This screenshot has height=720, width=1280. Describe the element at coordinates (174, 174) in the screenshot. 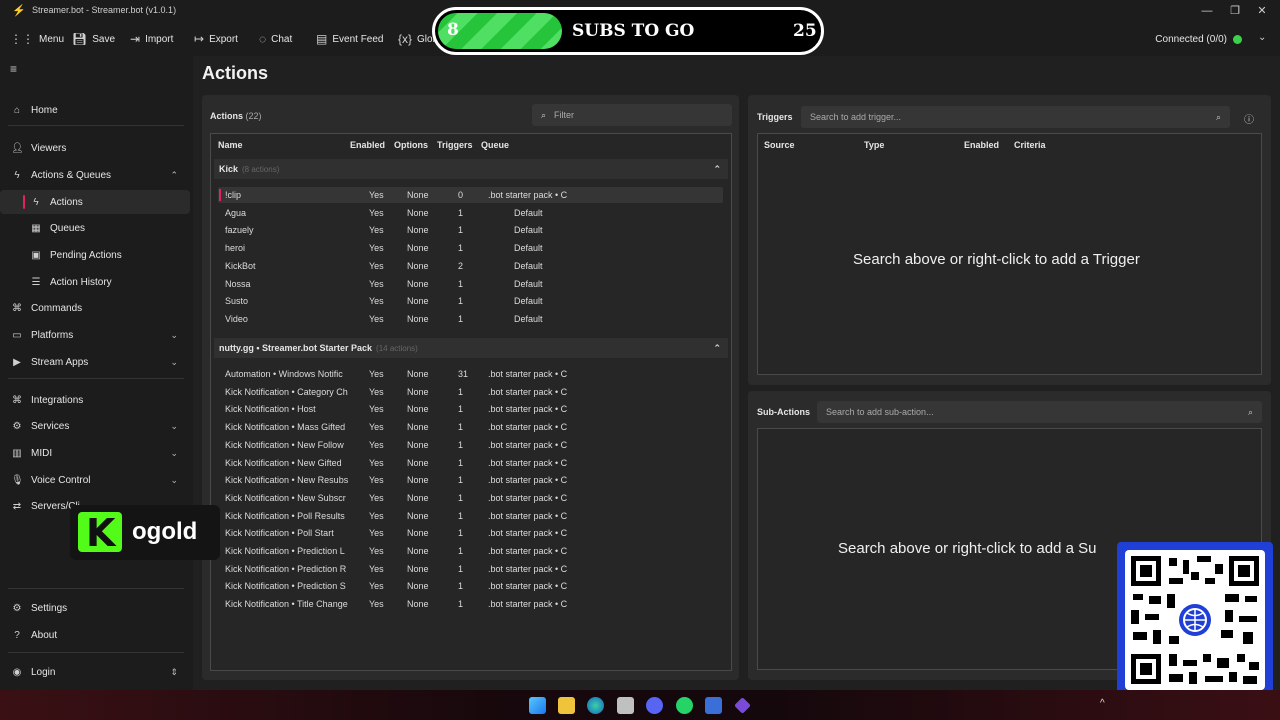

I see `chevron-up-icon: ⌃` at that location.